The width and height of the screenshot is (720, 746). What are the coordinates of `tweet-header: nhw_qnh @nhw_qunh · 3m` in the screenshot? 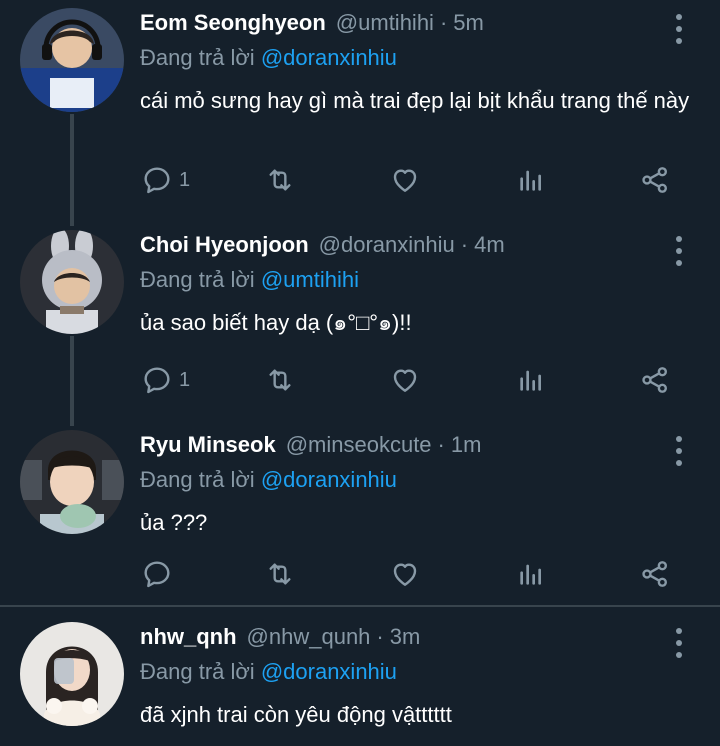 It's located at (280, 640).